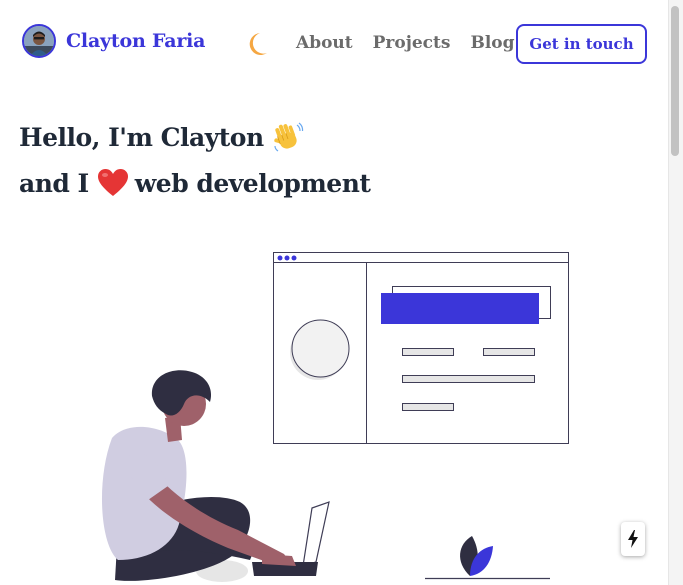 Image resolution: width=683 pixels, height=585 pixels. Describe the element at coordinates (412, 43) in the screenshot. I see `nav-link-projects: Projects` at that location.